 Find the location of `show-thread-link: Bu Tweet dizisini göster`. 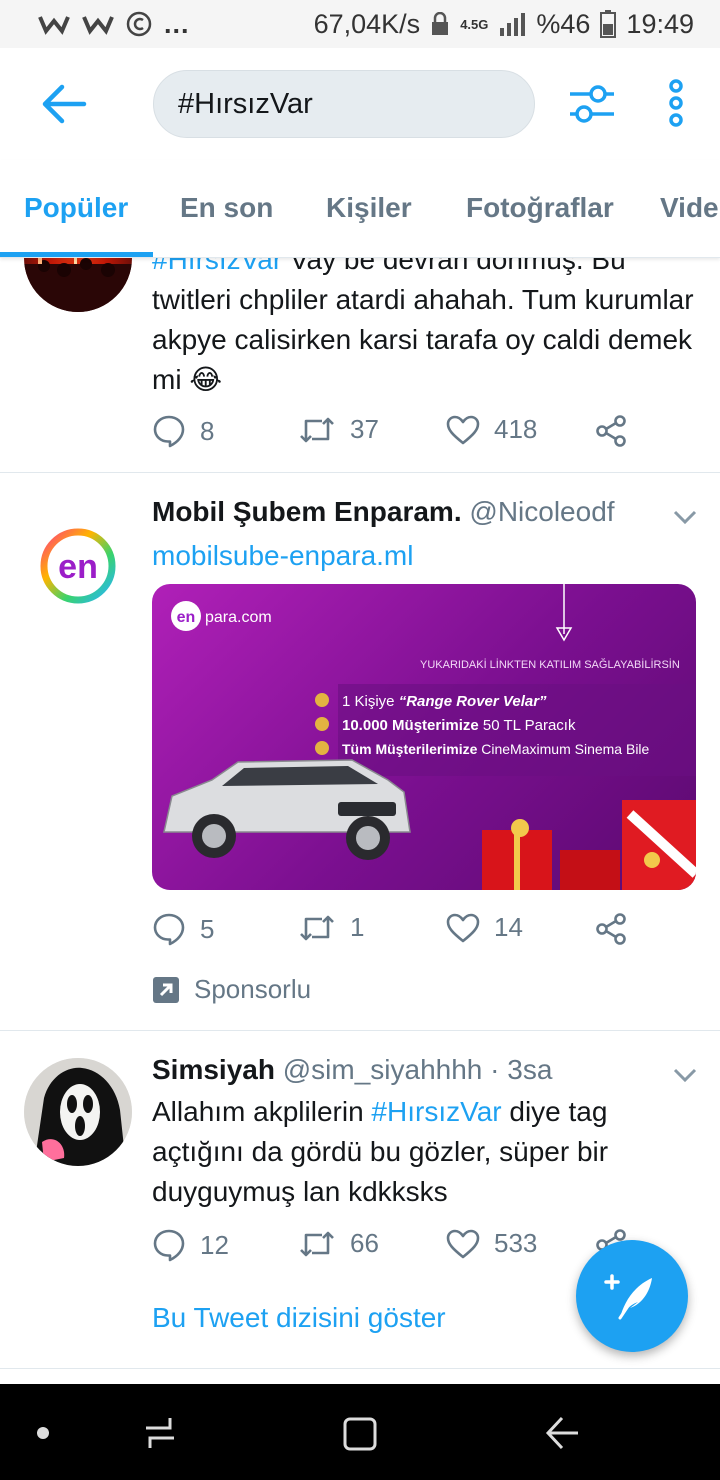

show-thread-link: Bu Tweet dizisini göster is located at coordinates (299, 1318).